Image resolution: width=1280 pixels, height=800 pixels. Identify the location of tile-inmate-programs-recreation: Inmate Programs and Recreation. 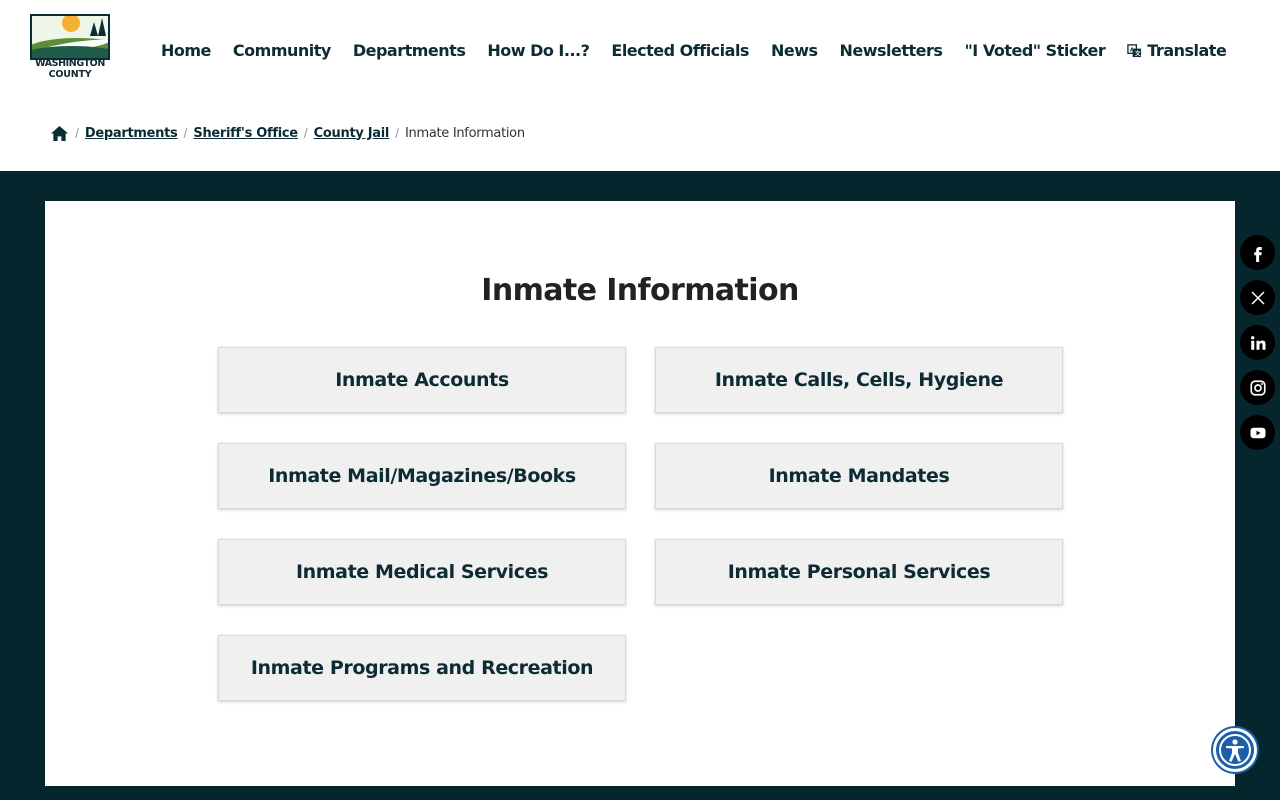
(422, 668).